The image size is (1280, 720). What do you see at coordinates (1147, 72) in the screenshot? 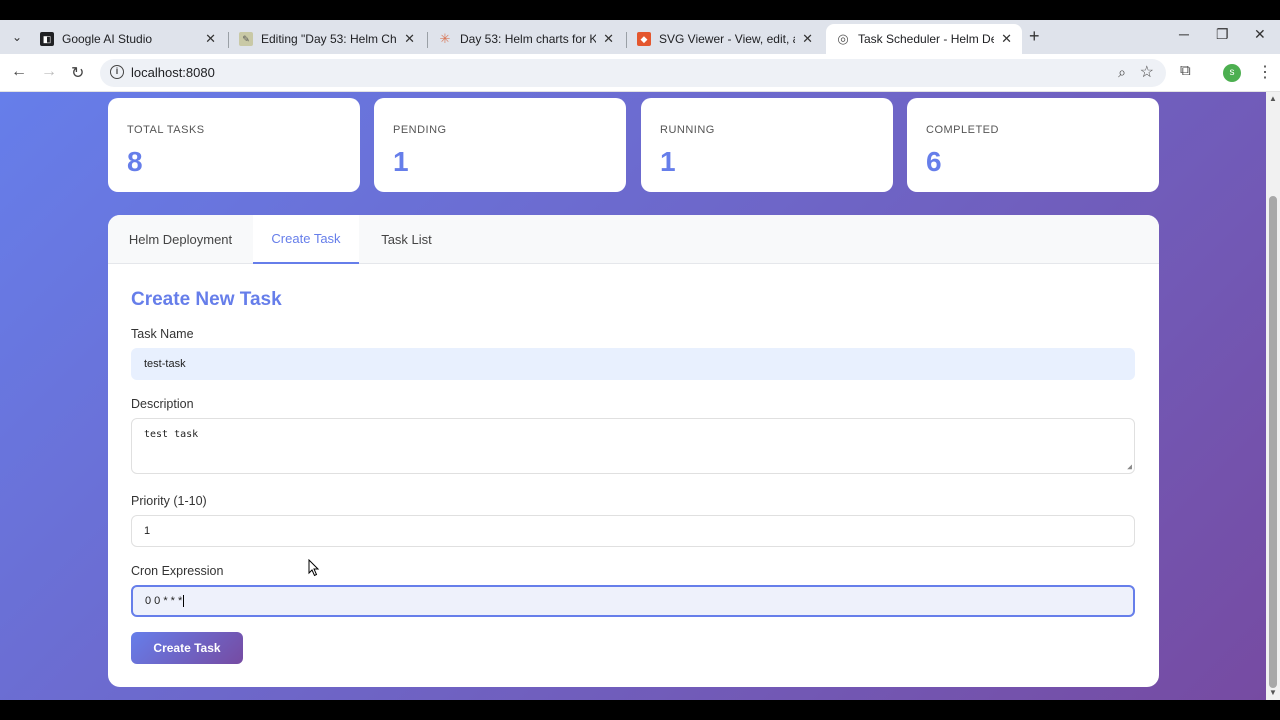
I see `bookmark-star-icon: ☆` at bounding box center [1147, 72].